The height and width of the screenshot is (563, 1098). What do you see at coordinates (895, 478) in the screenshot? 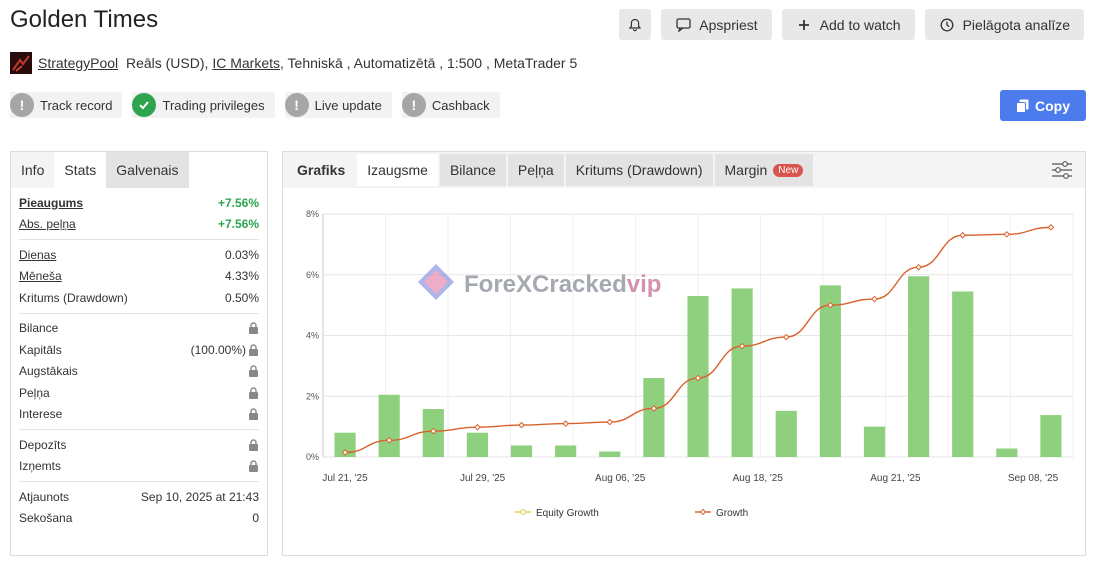
I see `x-tick-label: Aug 21, '25` at bounding box center [895, 478].